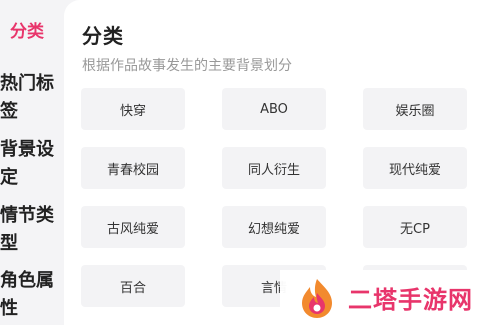 This screenshot has height=325, width=479. Describe the element at coordinates (30, 98) in the screenshot. I see `sidebar-item-hot-tags: 热门标签` at that location.